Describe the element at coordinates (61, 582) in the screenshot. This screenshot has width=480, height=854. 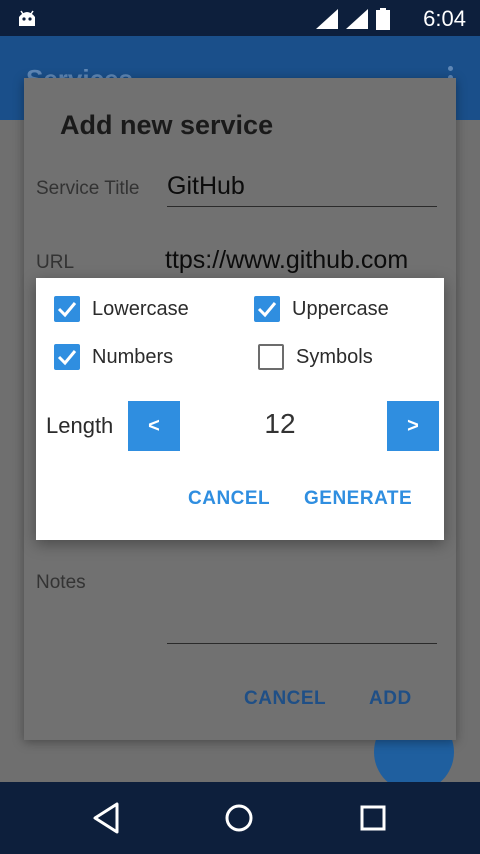
I see `notes-label: Notes` at that location.